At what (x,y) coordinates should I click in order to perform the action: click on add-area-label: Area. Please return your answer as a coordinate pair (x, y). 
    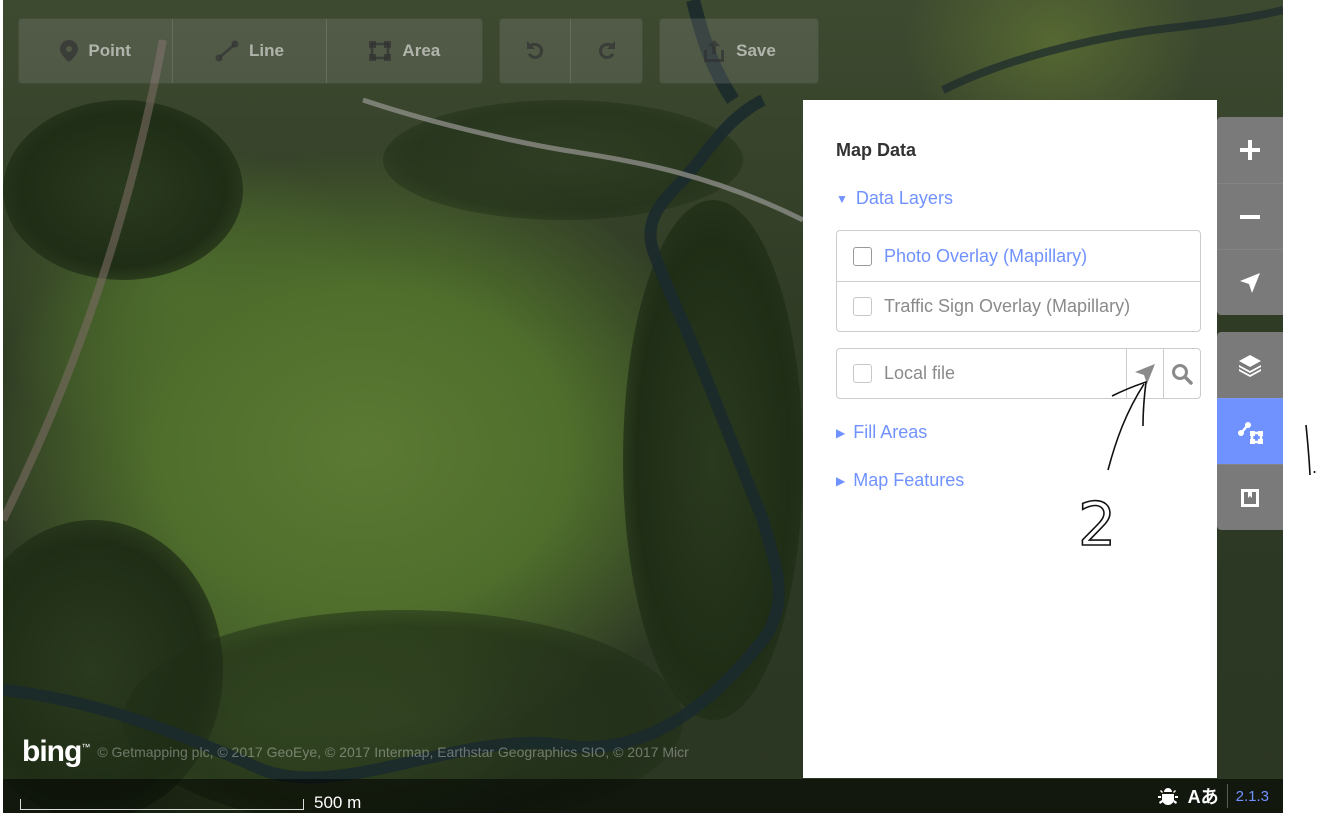
    Looking at the image, I should click on (421, 50).